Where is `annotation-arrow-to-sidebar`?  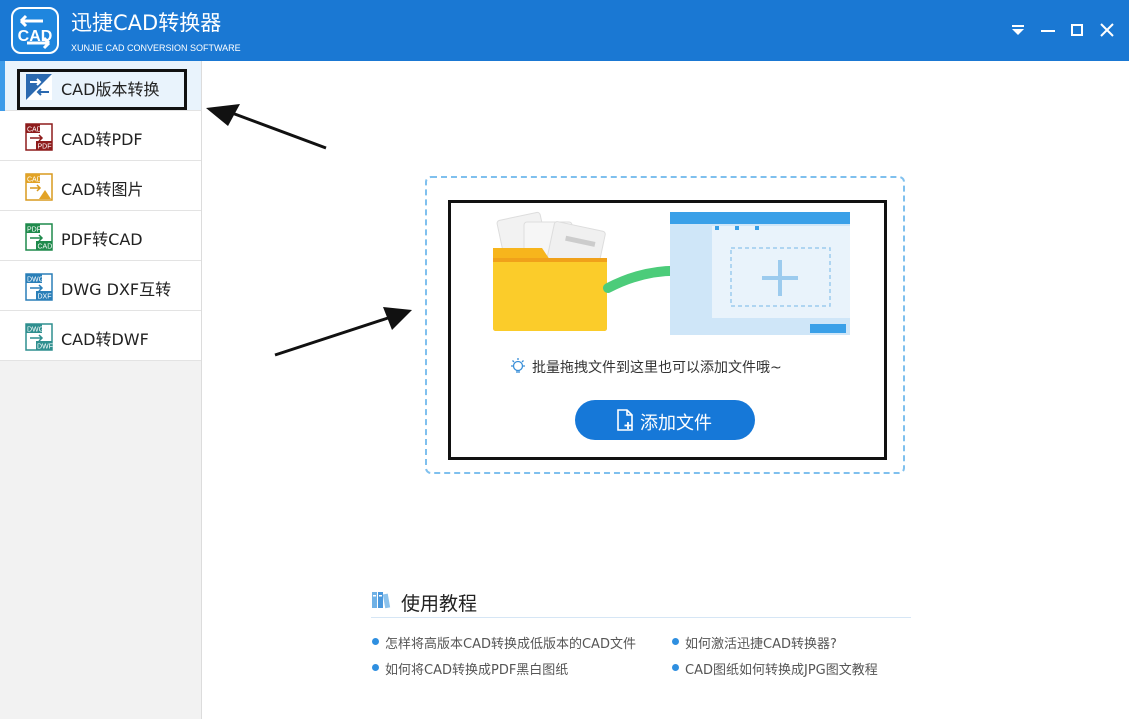
annotation-arrow-to-sidebar is located at coordinates (266, 127).